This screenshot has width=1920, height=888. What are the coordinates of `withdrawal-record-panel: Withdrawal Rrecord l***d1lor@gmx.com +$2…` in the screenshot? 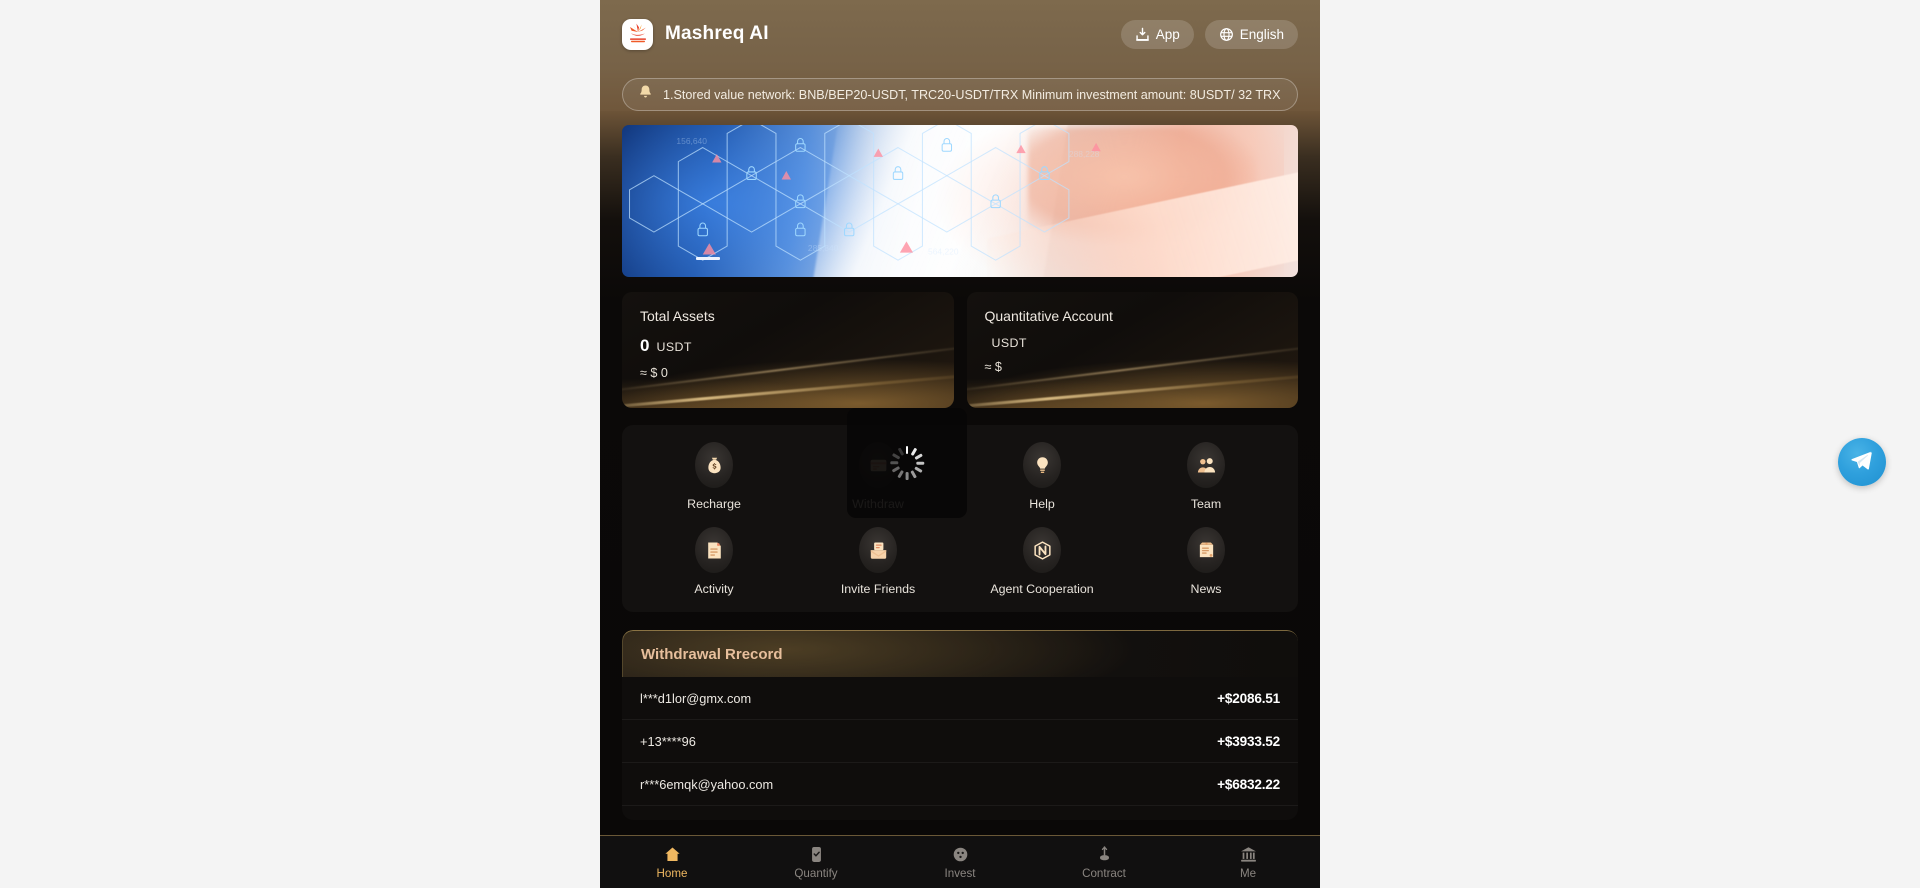 It's located at (960, 725).